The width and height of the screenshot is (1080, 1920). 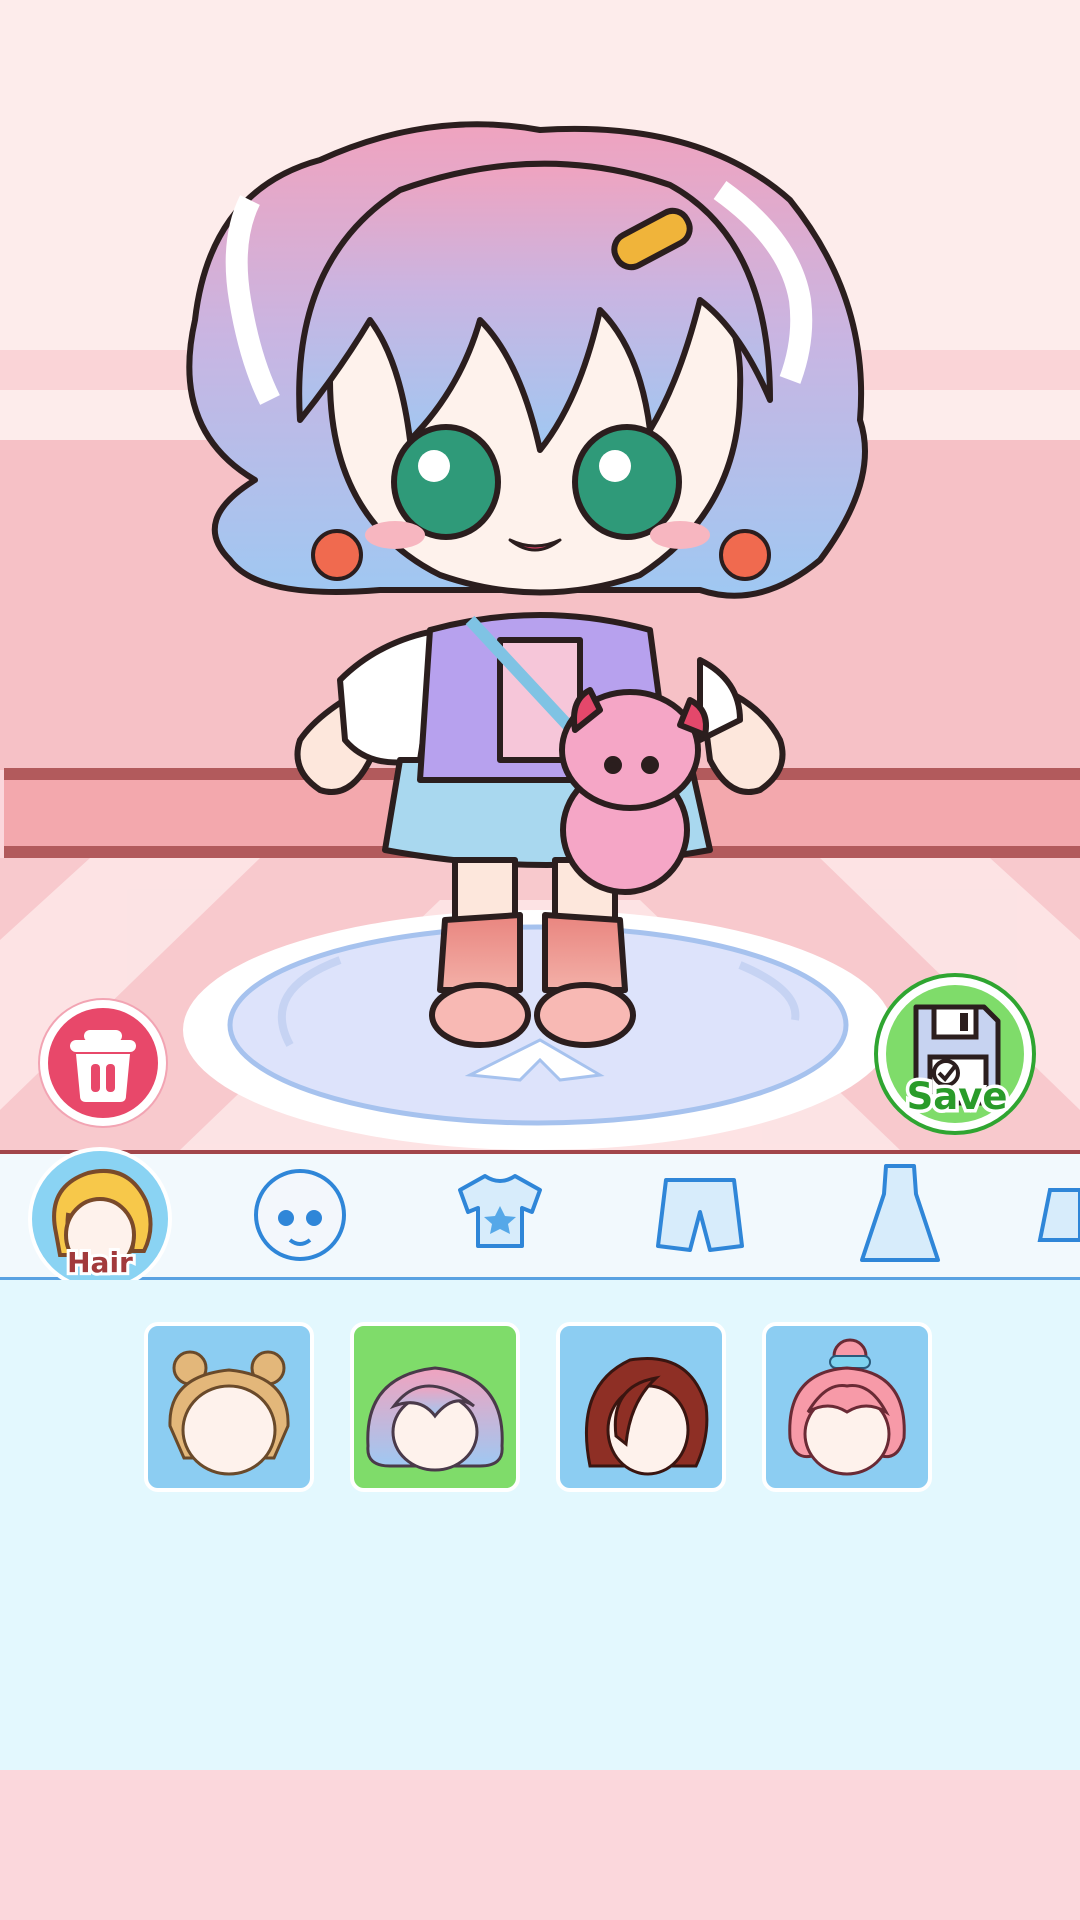 I want to click on tab-socks, so click(x=1055, y=1213).